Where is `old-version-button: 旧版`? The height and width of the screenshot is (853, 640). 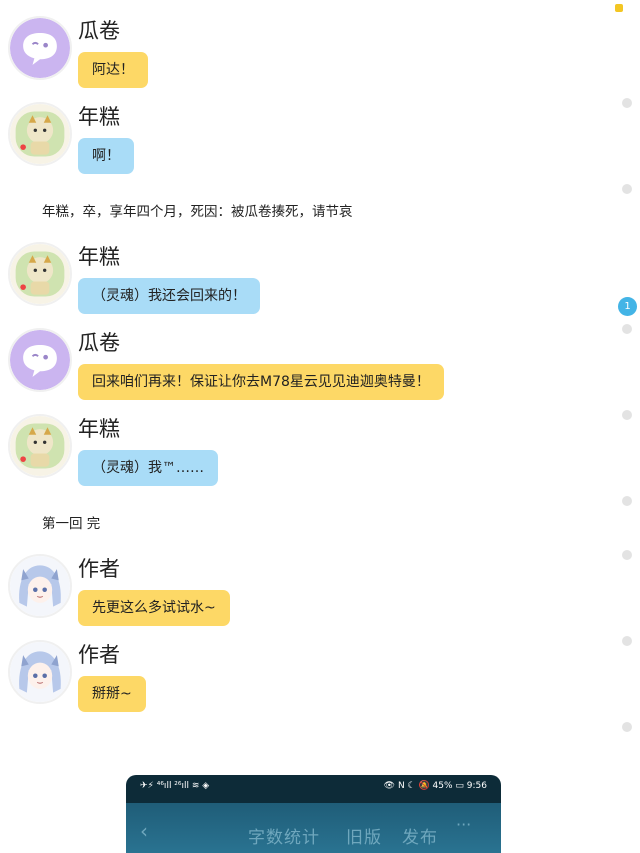 old-version-button: 旧版 is located at coordinates (364, 835).